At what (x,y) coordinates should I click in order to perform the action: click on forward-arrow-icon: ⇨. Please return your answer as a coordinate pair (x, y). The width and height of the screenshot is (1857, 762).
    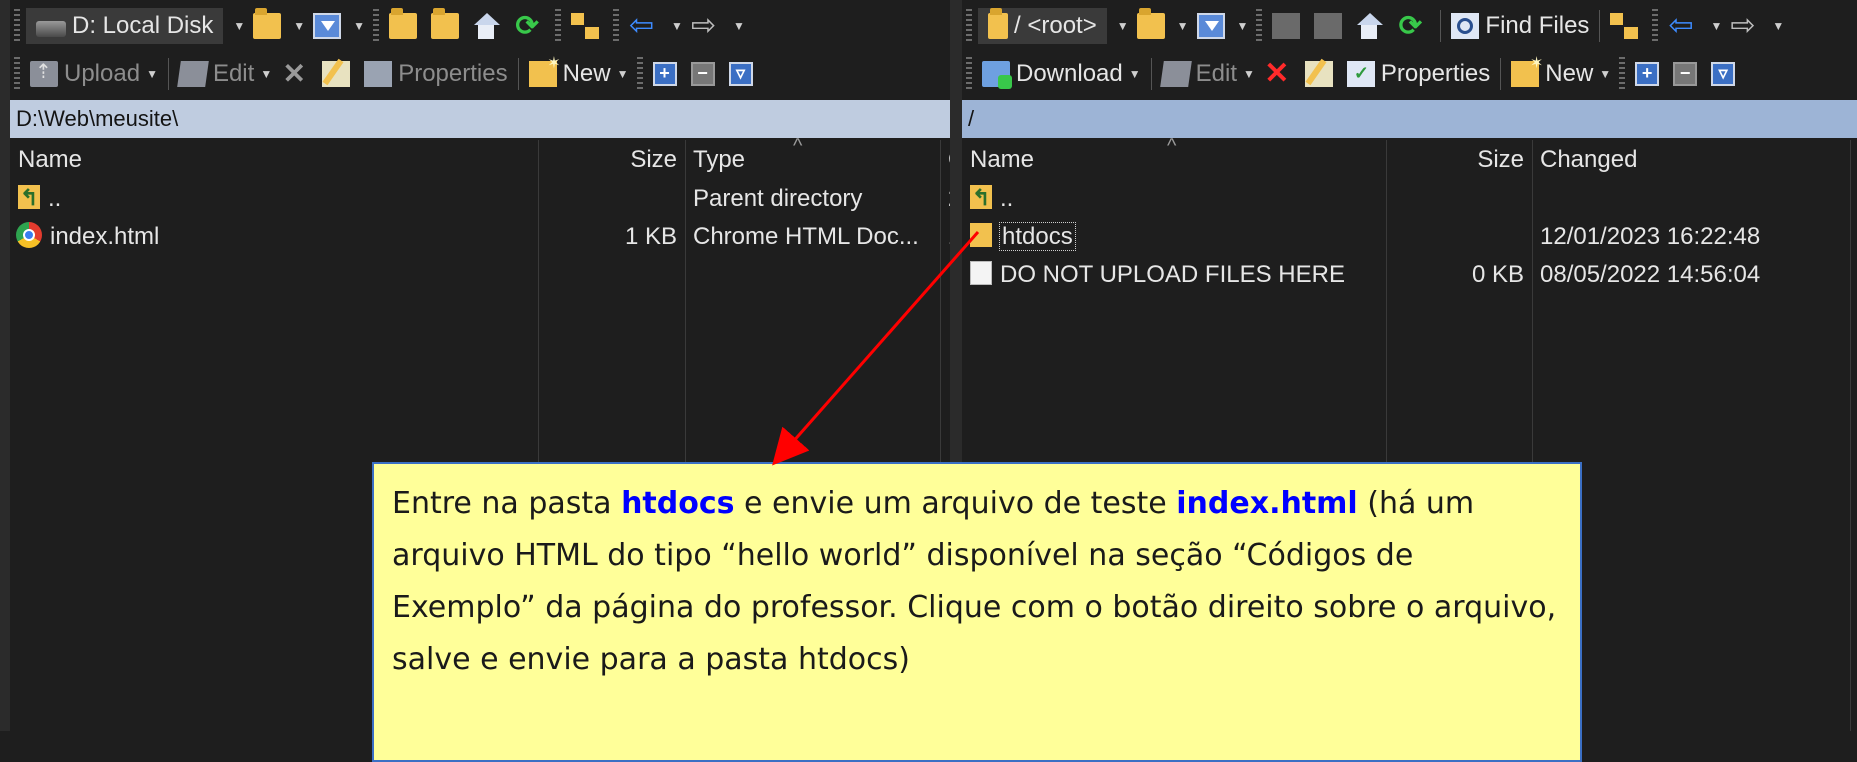
    Looking at the image, I should click on (703, 25).